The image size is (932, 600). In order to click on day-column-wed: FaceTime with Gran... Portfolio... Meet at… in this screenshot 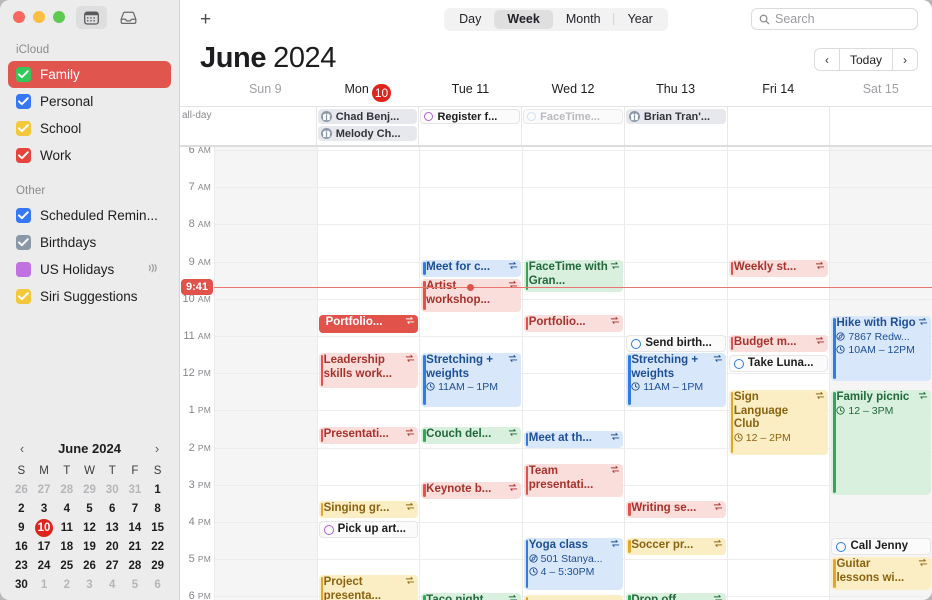, I will do `click(573, 373)`.